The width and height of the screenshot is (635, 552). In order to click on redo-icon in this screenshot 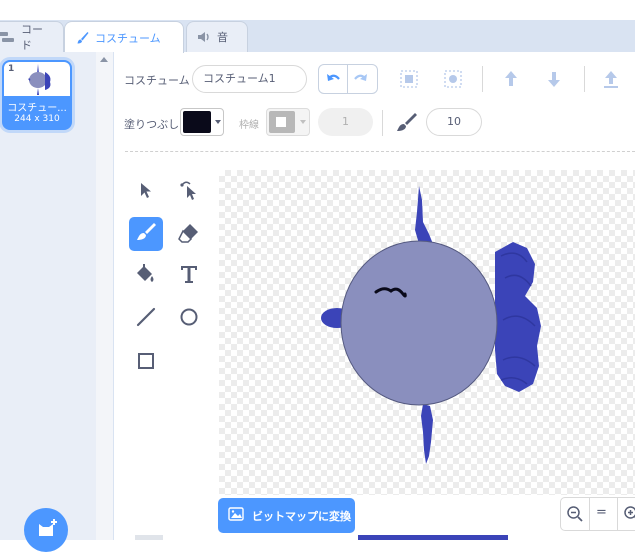, I will do `click(361, 81)`.